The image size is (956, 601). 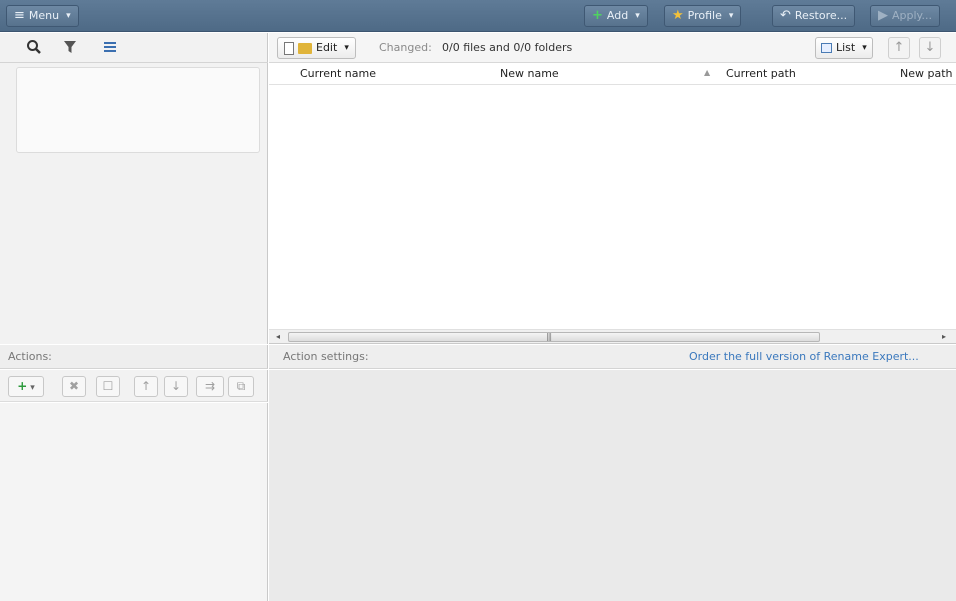 What do you see at coordinates (19, 15) in the screenshot?
I see `hamburger-icon: ≡` at bounding box center [19, 15].